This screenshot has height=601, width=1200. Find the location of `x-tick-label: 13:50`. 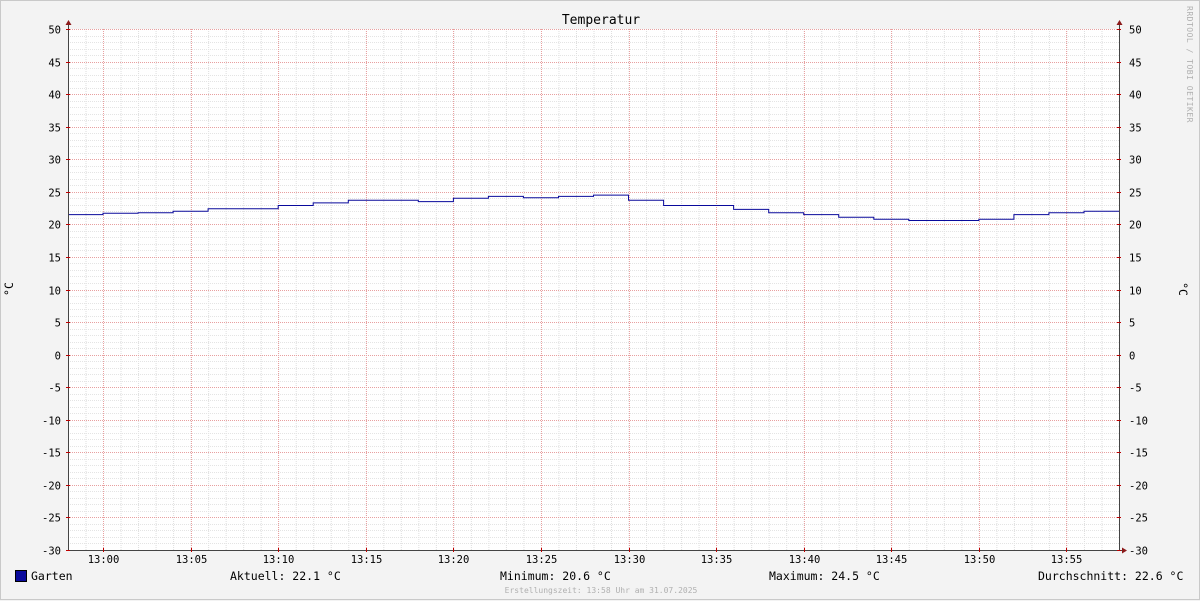

x-tick-label: 13:50 is located at coordinates (980, 560).